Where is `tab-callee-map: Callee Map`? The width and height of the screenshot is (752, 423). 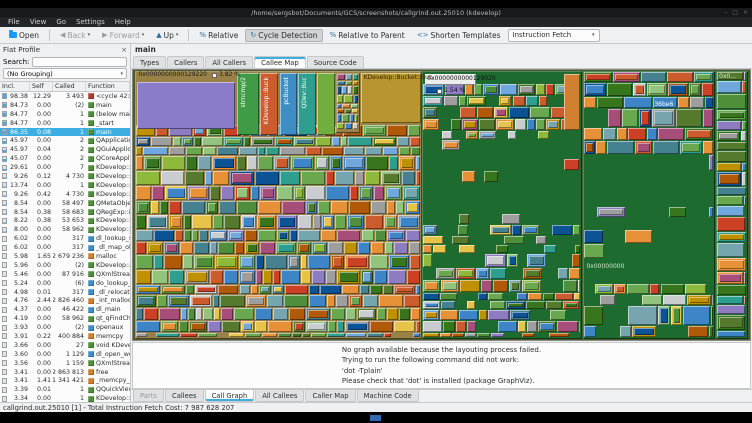 tab-callee-map: Callee Map is located at coordinates (280, 62).